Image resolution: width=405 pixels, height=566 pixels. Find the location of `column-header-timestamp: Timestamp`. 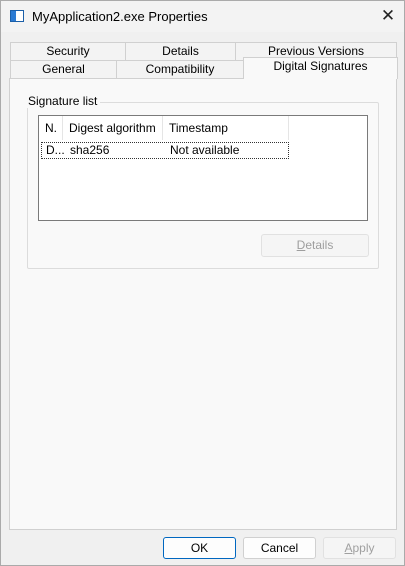

column-header-timestamp: Timestamp is located at coordinates (226, 128).